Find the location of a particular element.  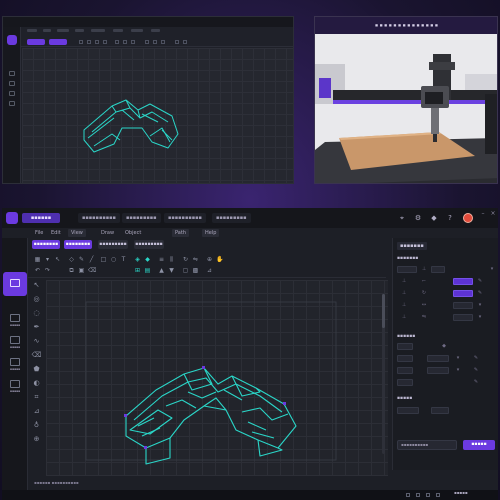

help-icon: ? is located at coordinates (450, 218).